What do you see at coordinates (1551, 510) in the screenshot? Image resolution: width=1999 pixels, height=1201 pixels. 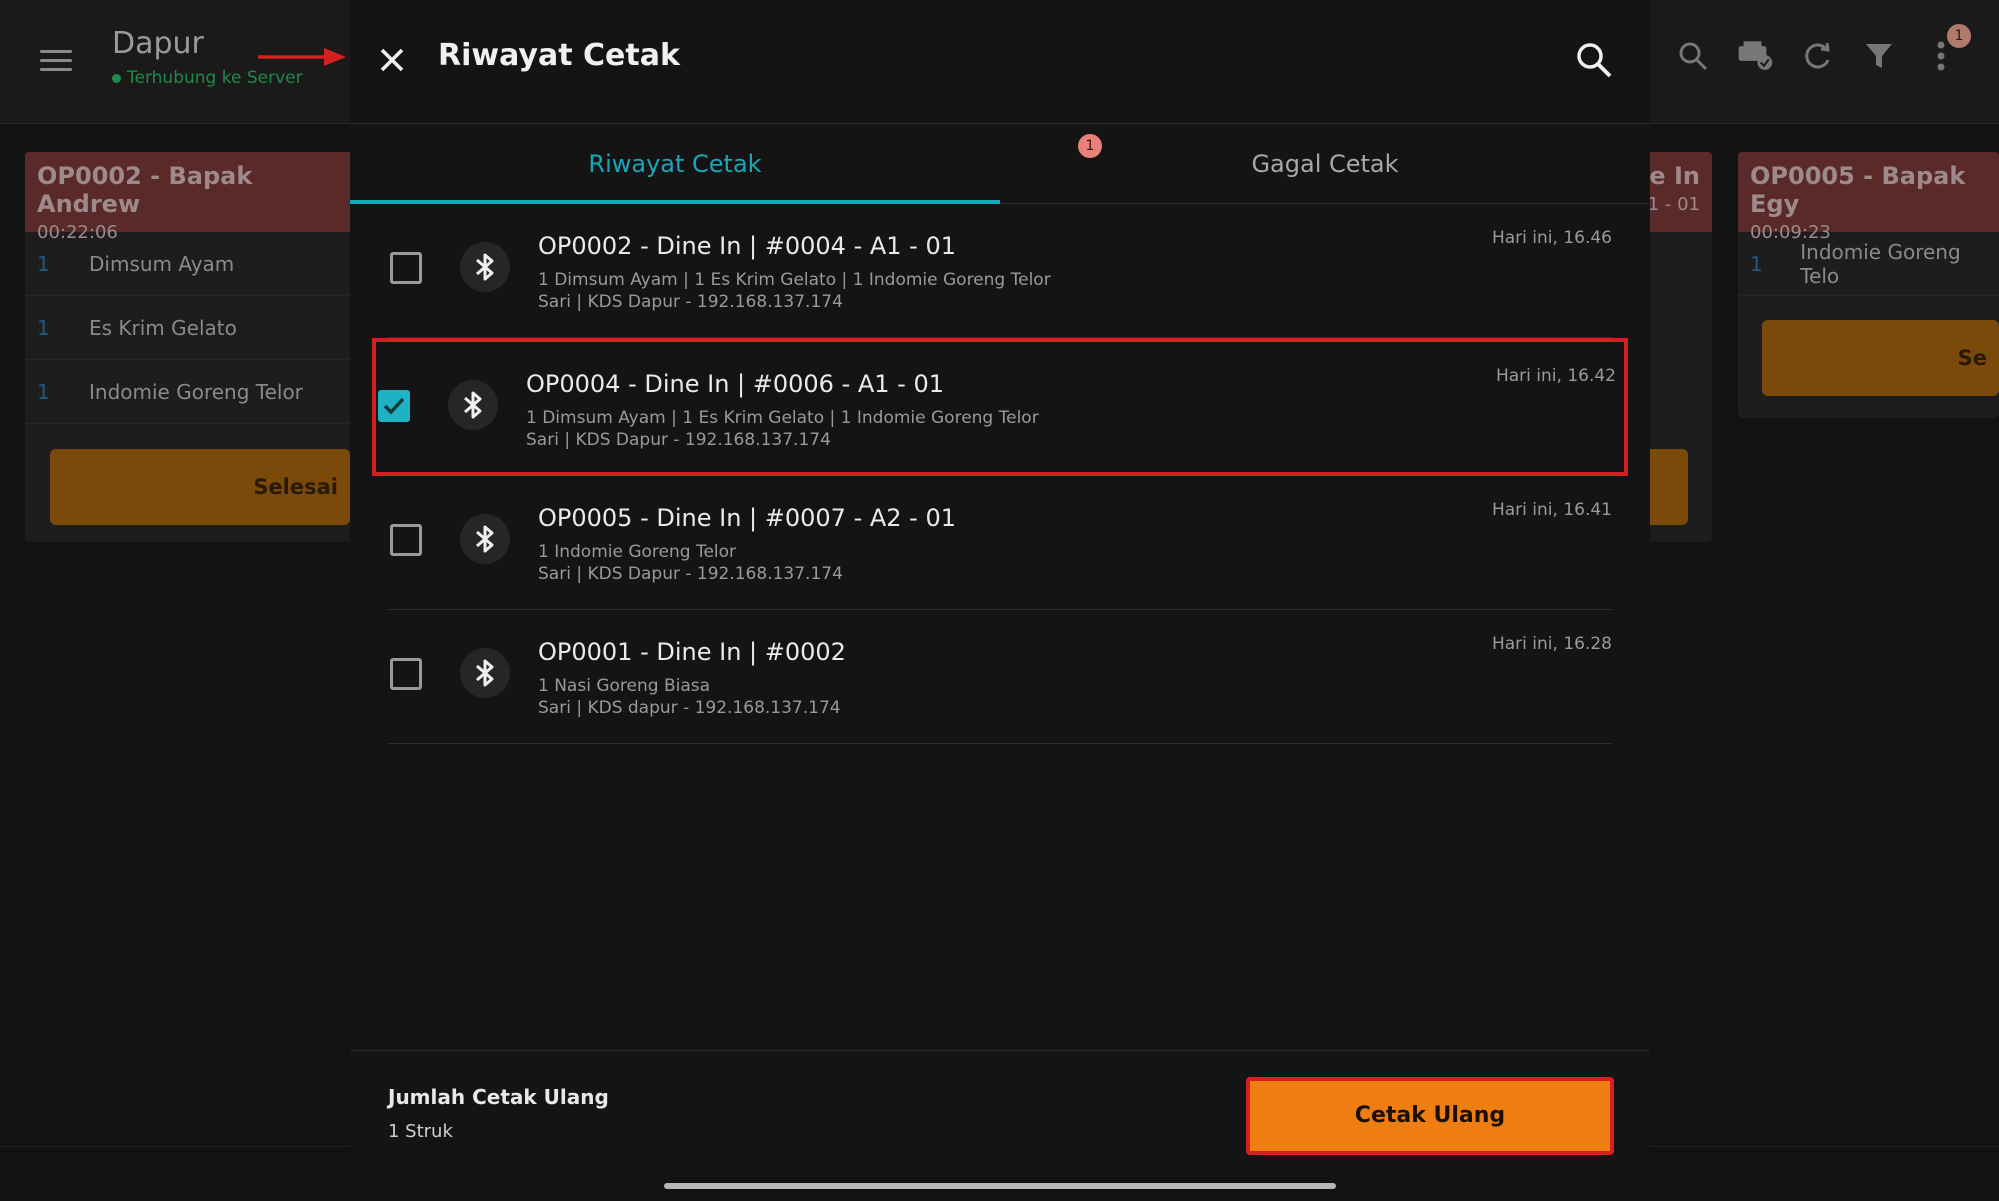 I see `entry-time: Hari ini, 16.41` at bounding box center [1551, 510].